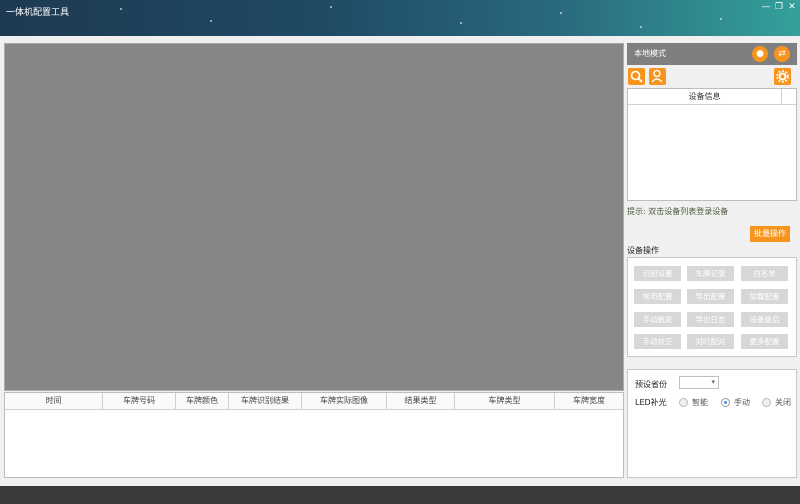  Describe the element at coordinates (699, 382) in the screenshot. I see `preset-province-select: ▾` at that location.